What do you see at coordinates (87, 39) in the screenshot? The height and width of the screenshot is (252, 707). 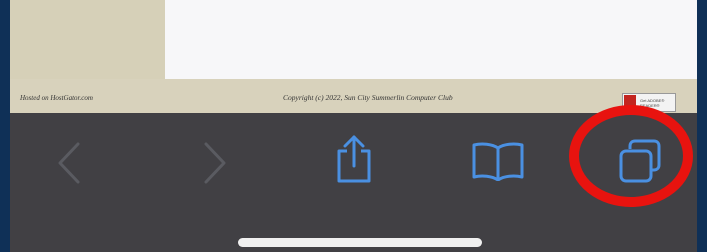 I see `page-sidebar` at bounding box center [87, 39].